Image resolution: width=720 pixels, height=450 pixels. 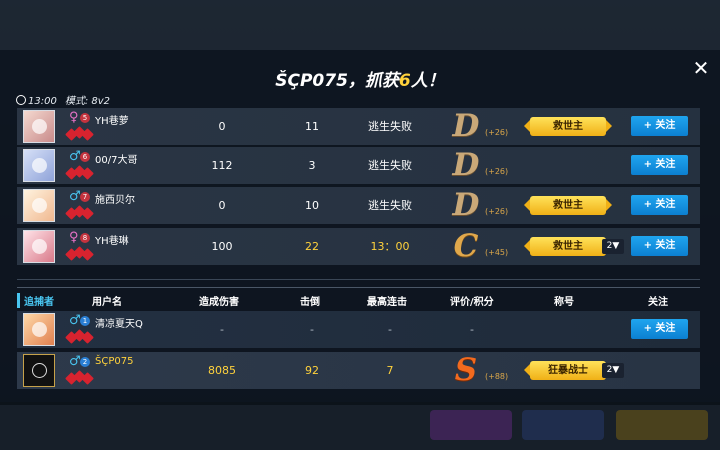 What do you see at coordinates (312, 165) in the screenshot?
I see `kills-value: 3` at bounding box center [312, 165].